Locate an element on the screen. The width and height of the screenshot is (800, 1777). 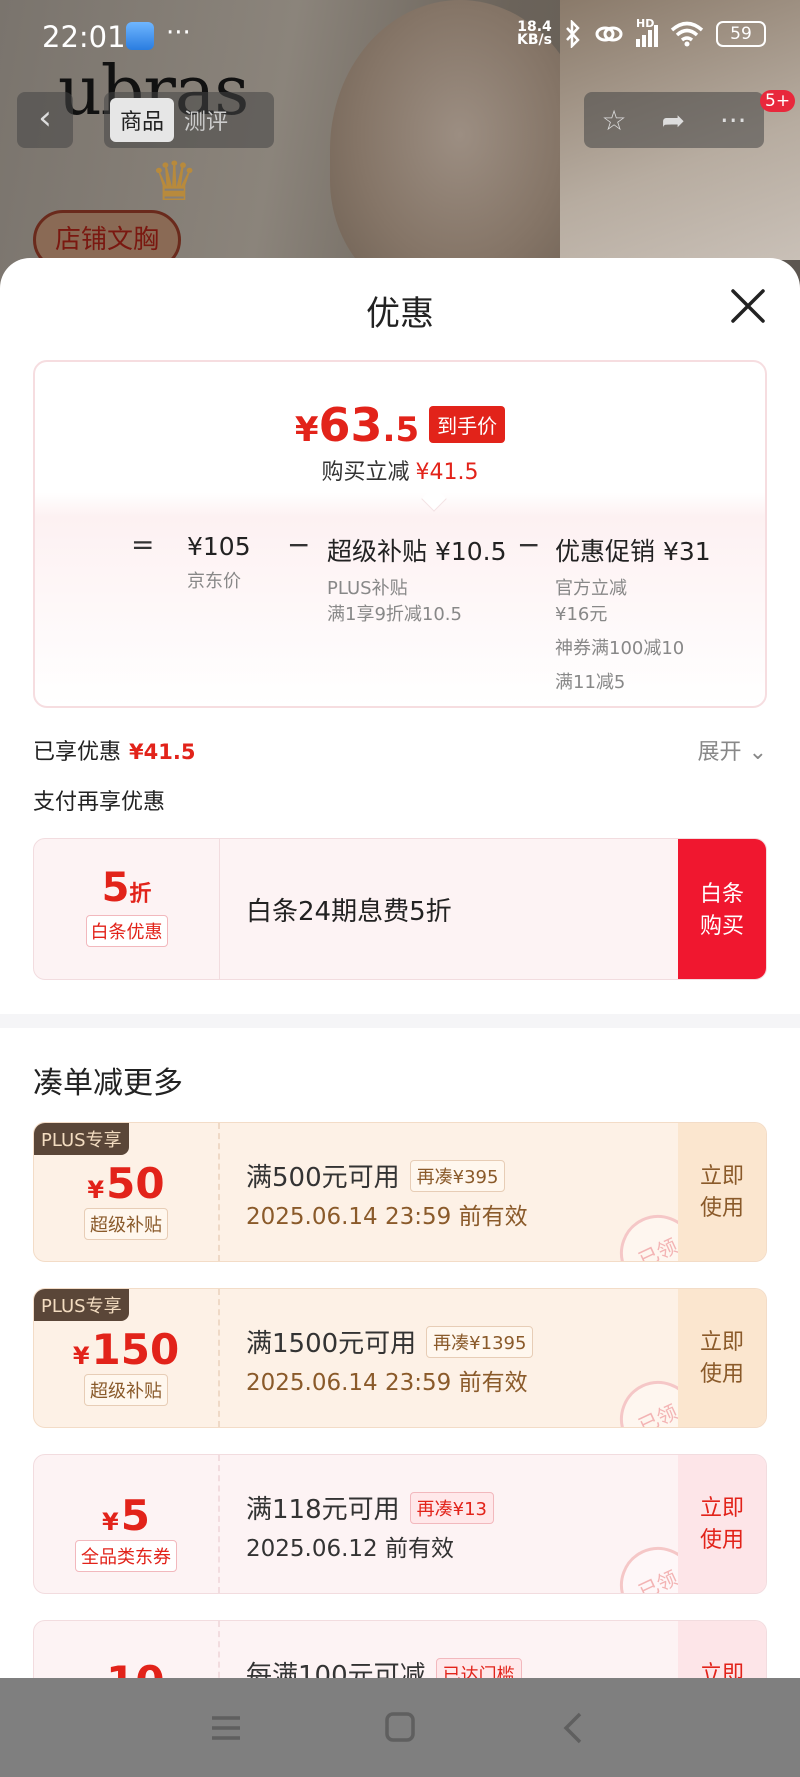
super-subsidy-col: 超级补贴 ¥10.5 PLUS补贴 满1享9折减10.5 is located at coordinates (417, 580).